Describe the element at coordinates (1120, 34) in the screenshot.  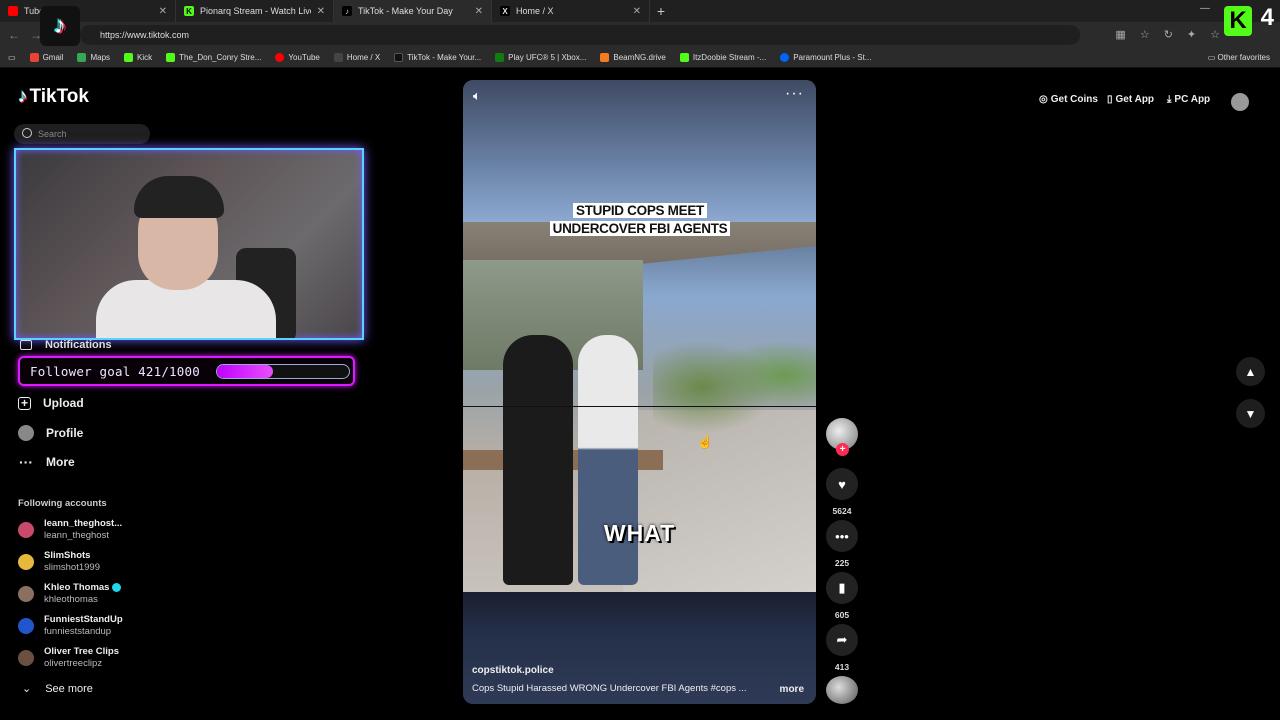
I see `app-icon: ▦` at that location.